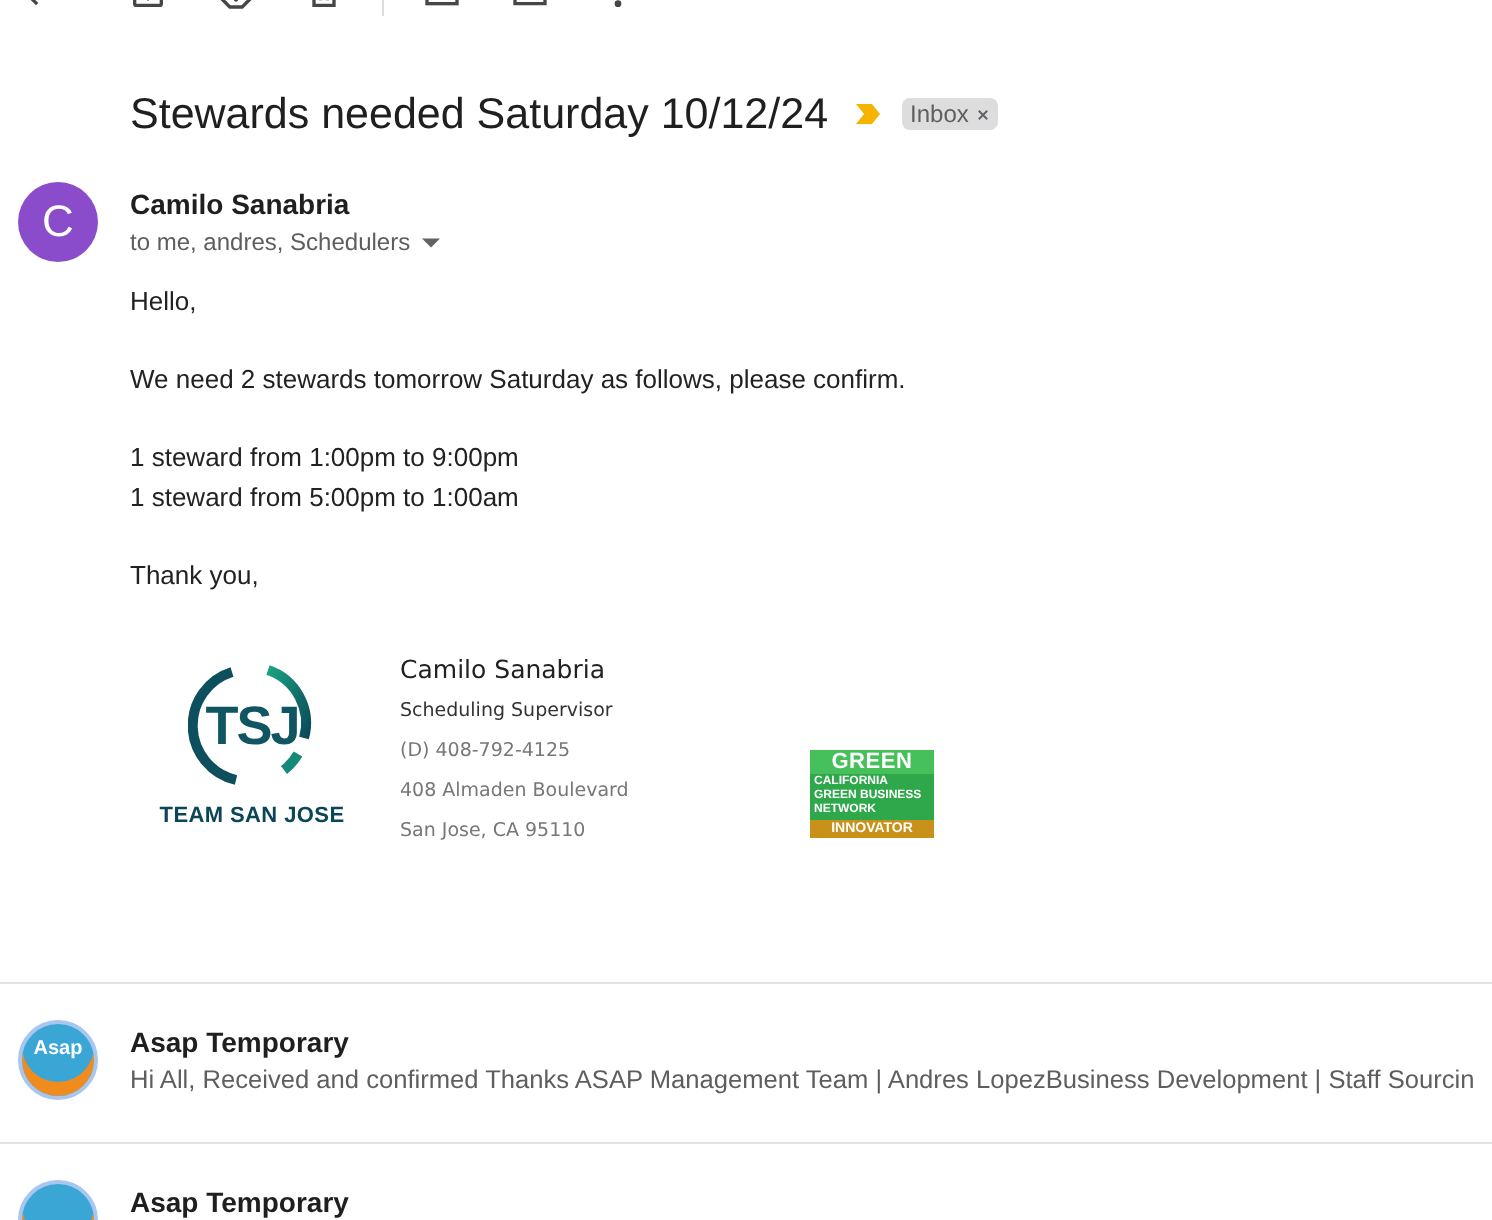 Image resolution: width=1492 pixels, height=1220 pixels. Describe the element at coordinates (515, 792) in the screenshot. I see `signature-detail: 408 Almaden Boulevard` at that location.